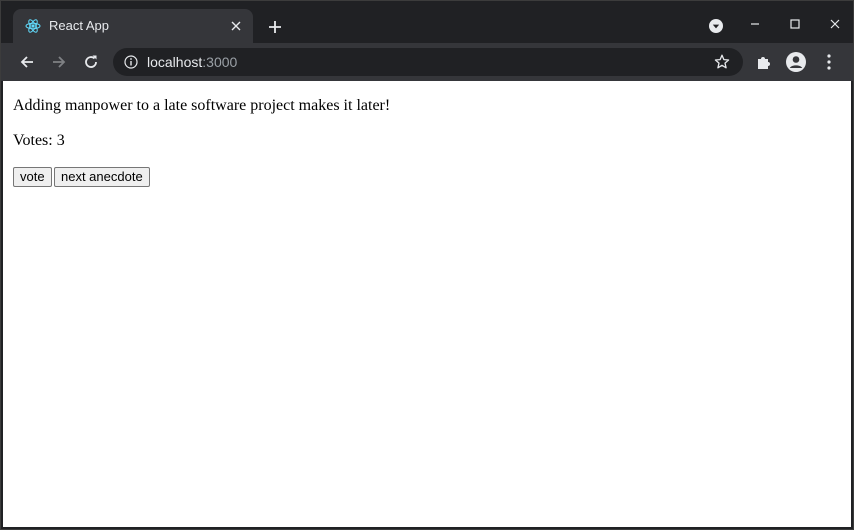 Image resolution: width=854 pixels, height=530 pixels. I want to click on back-arrow-icon, so click(27, 62).